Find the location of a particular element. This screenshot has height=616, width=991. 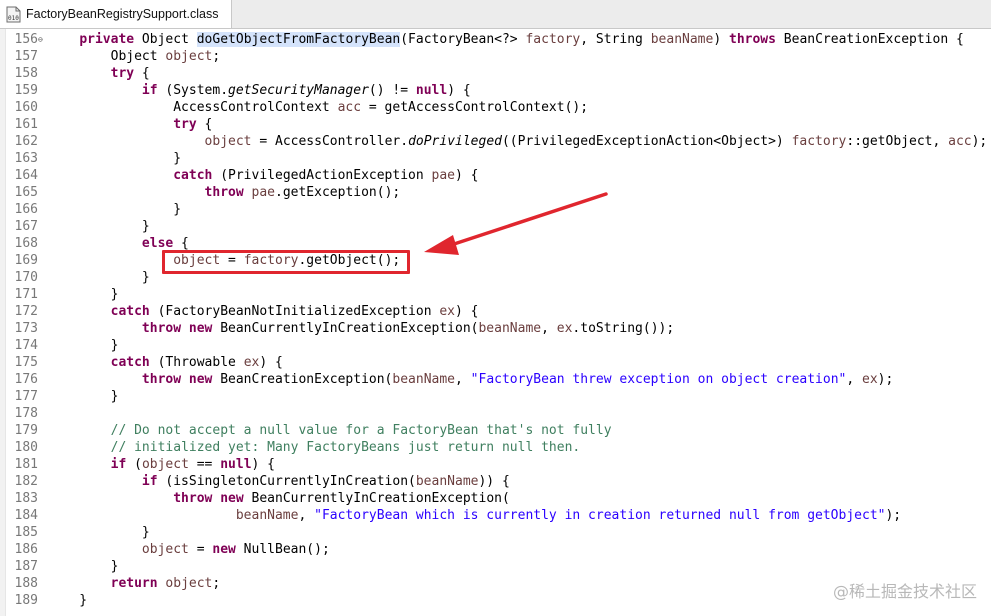

watermark: @稀土掘金技术社区 is located at coordinates (904, 591).